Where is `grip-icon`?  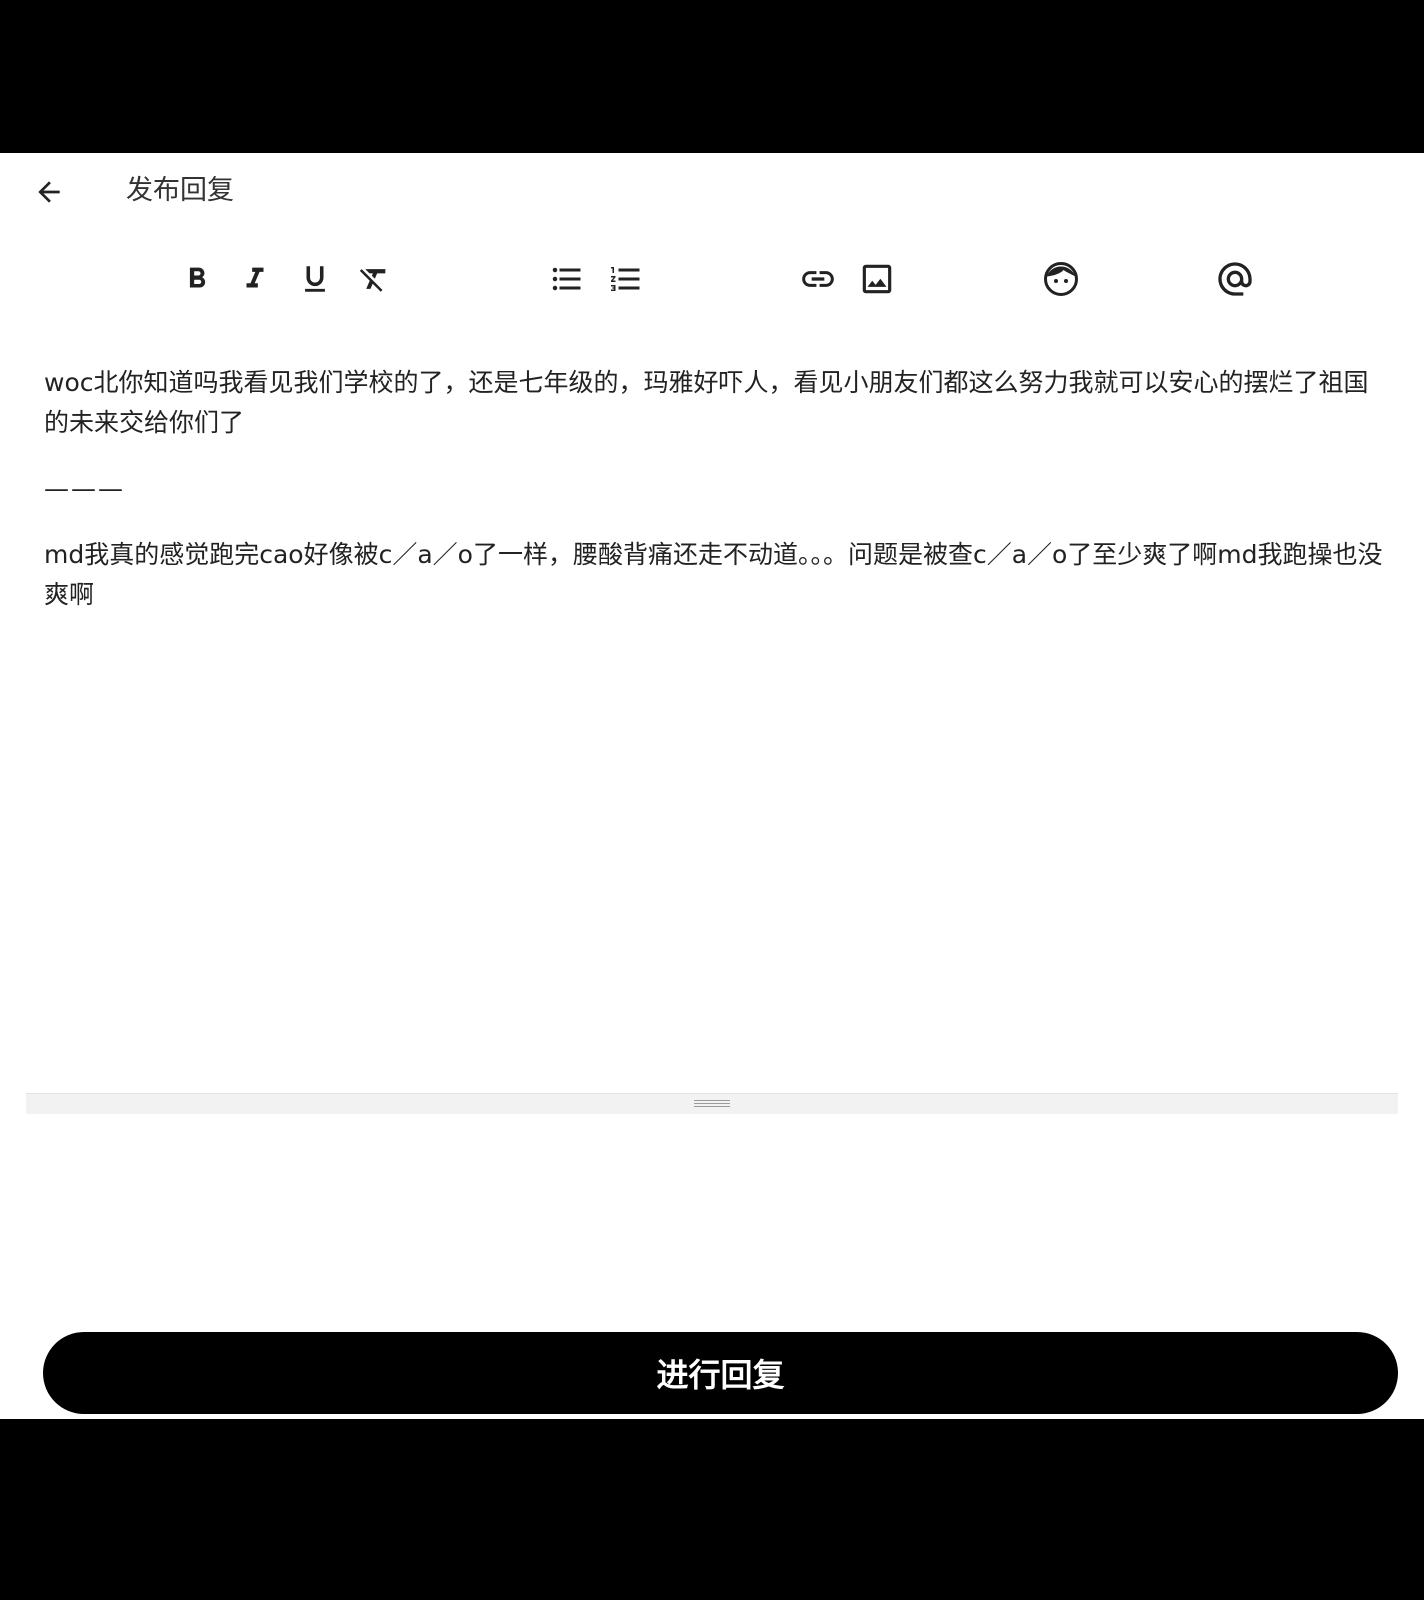 grip-icon is located at coordinates (712, 1104).